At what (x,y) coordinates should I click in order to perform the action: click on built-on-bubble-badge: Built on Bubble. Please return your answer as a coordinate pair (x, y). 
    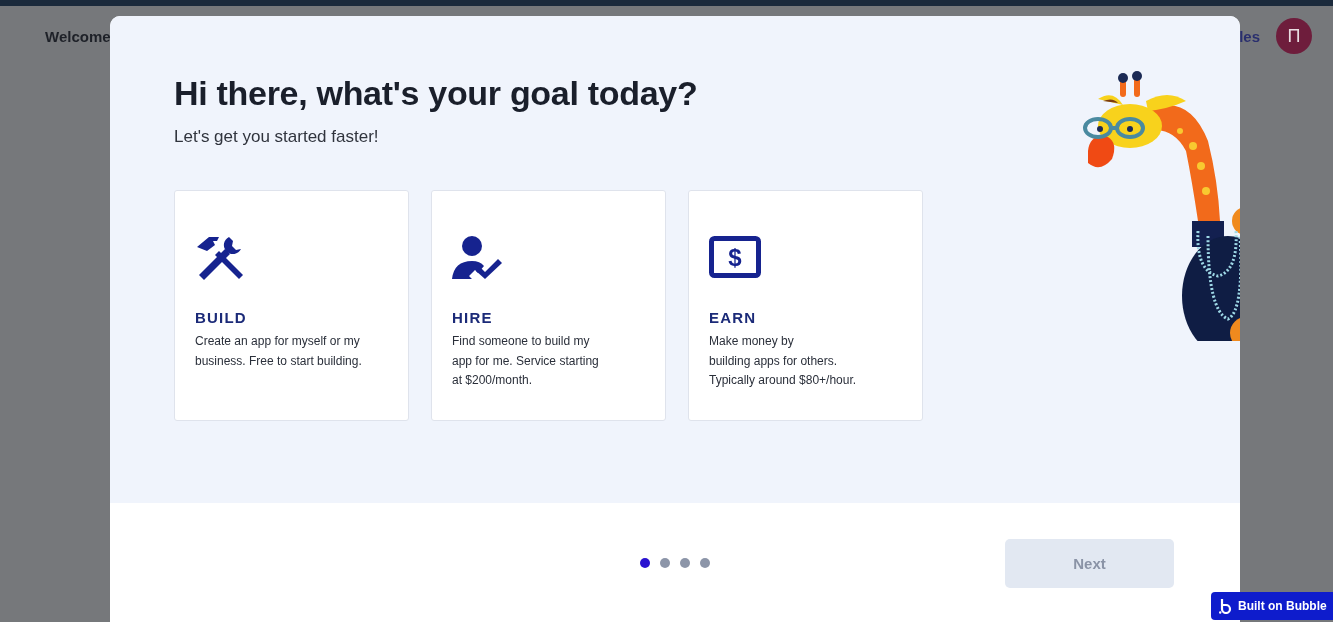
    Looking at the image, I should click on (1272, 606).